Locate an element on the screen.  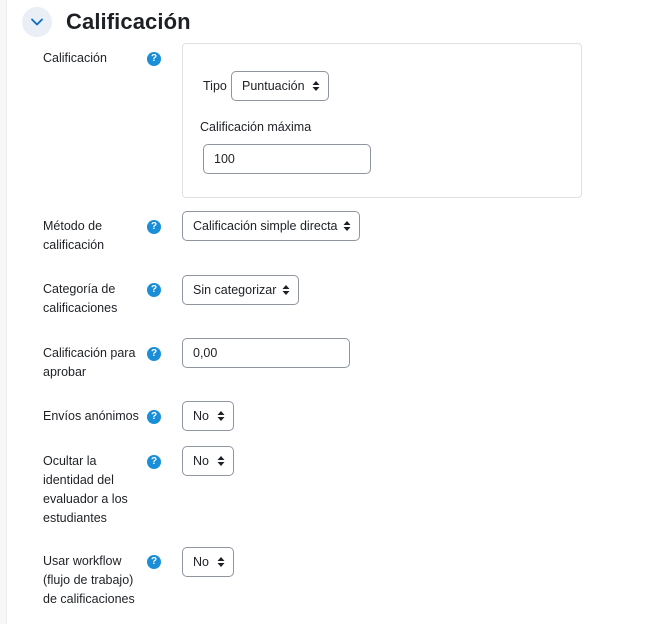
grading-method-value: Calificación simple directa is located at coordinates (265, 226).